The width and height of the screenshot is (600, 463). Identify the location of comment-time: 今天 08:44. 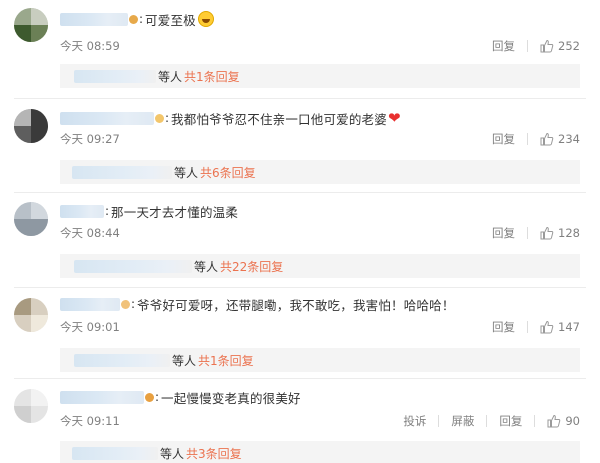
(90, 233).